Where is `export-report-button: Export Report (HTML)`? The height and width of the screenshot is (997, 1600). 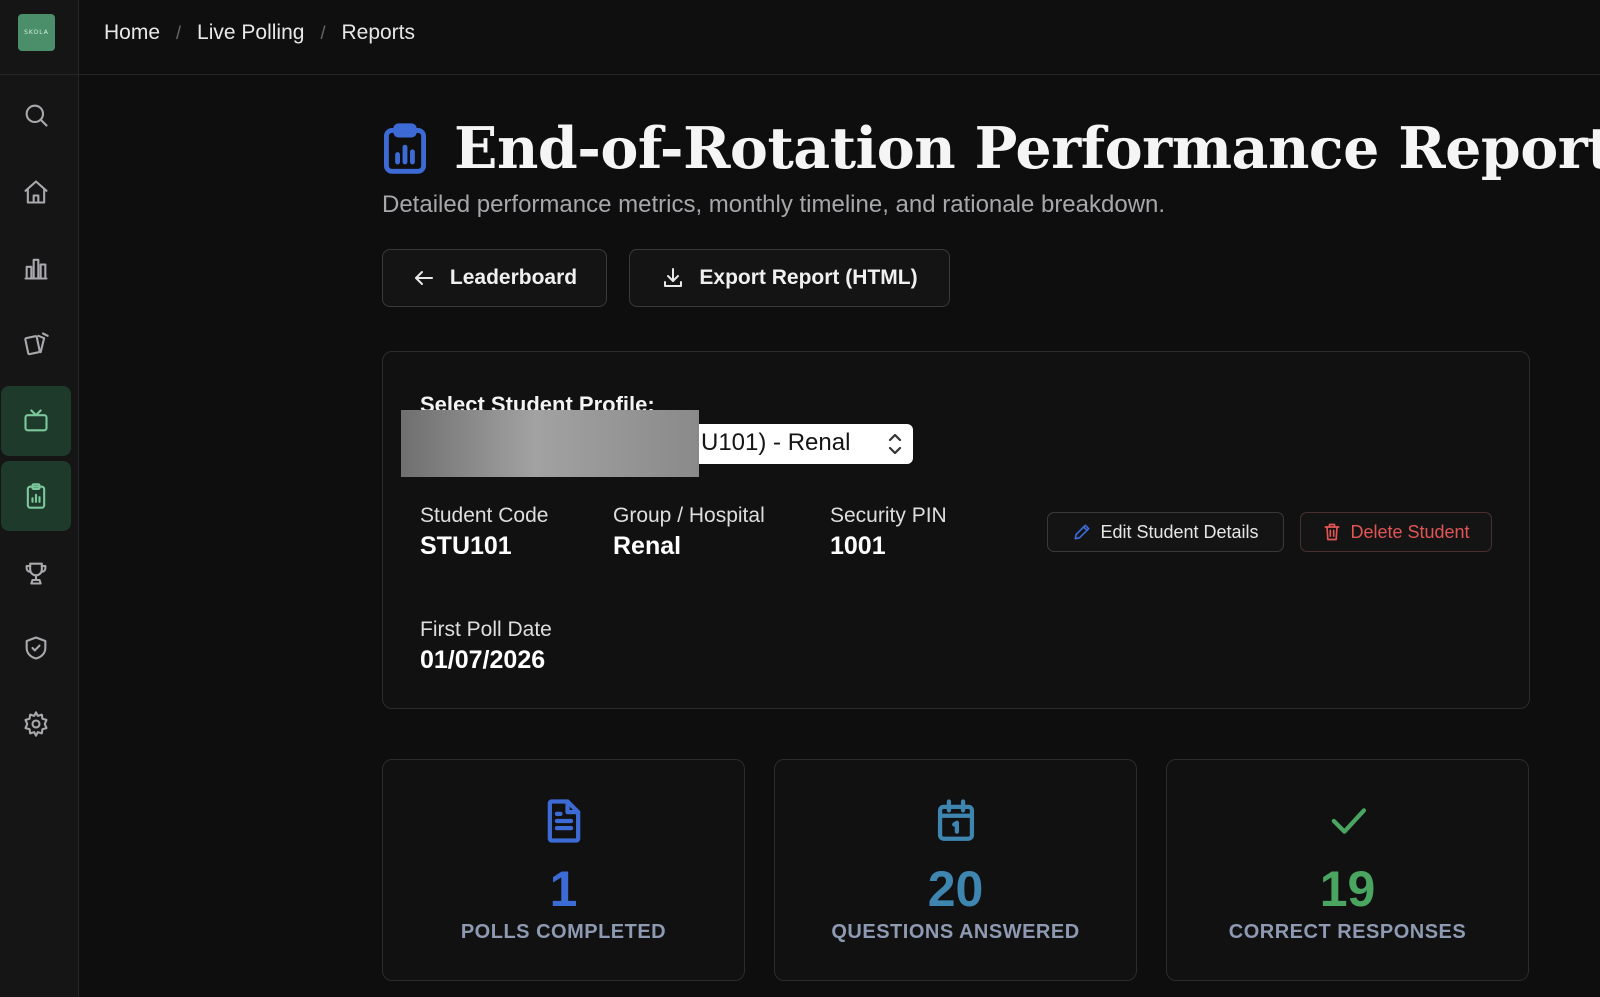
export-report-button: Export Report (HTML) is located at coordinates (789, 278).